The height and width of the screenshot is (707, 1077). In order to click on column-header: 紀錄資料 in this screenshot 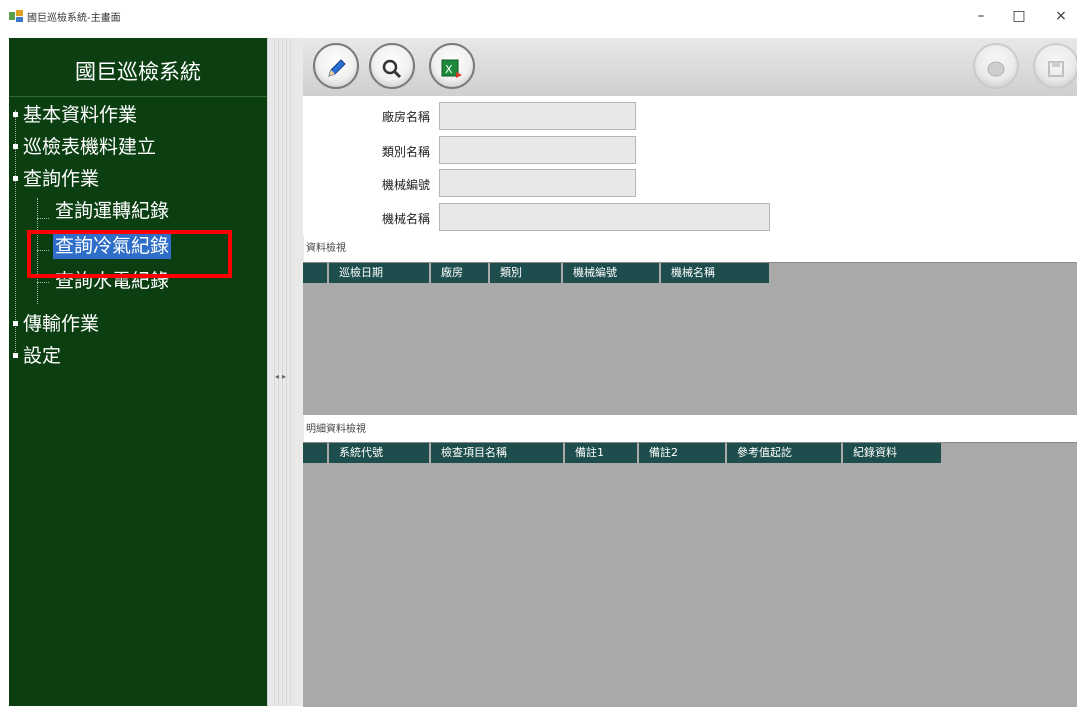, I will do `click(893, 453)`.